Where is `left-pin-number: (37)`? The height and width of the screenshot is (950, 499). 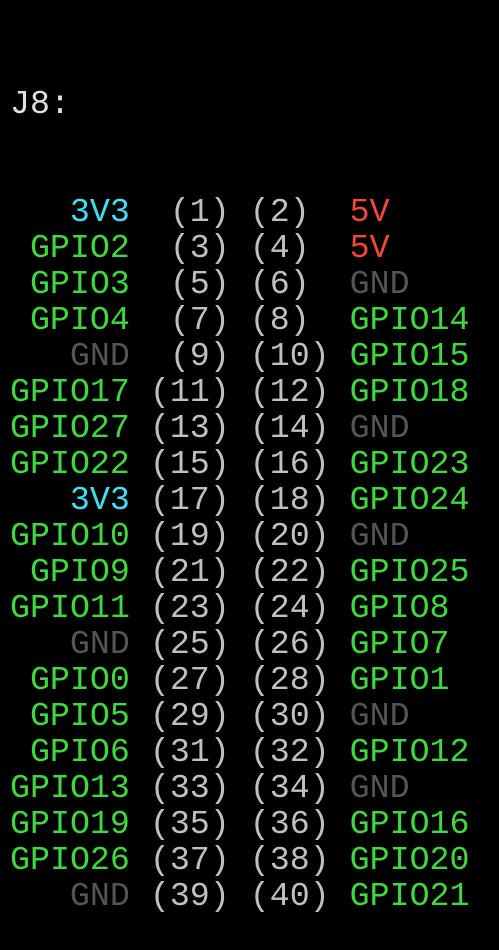
left-pin-number: (37) is located at coordinates (189, 860).